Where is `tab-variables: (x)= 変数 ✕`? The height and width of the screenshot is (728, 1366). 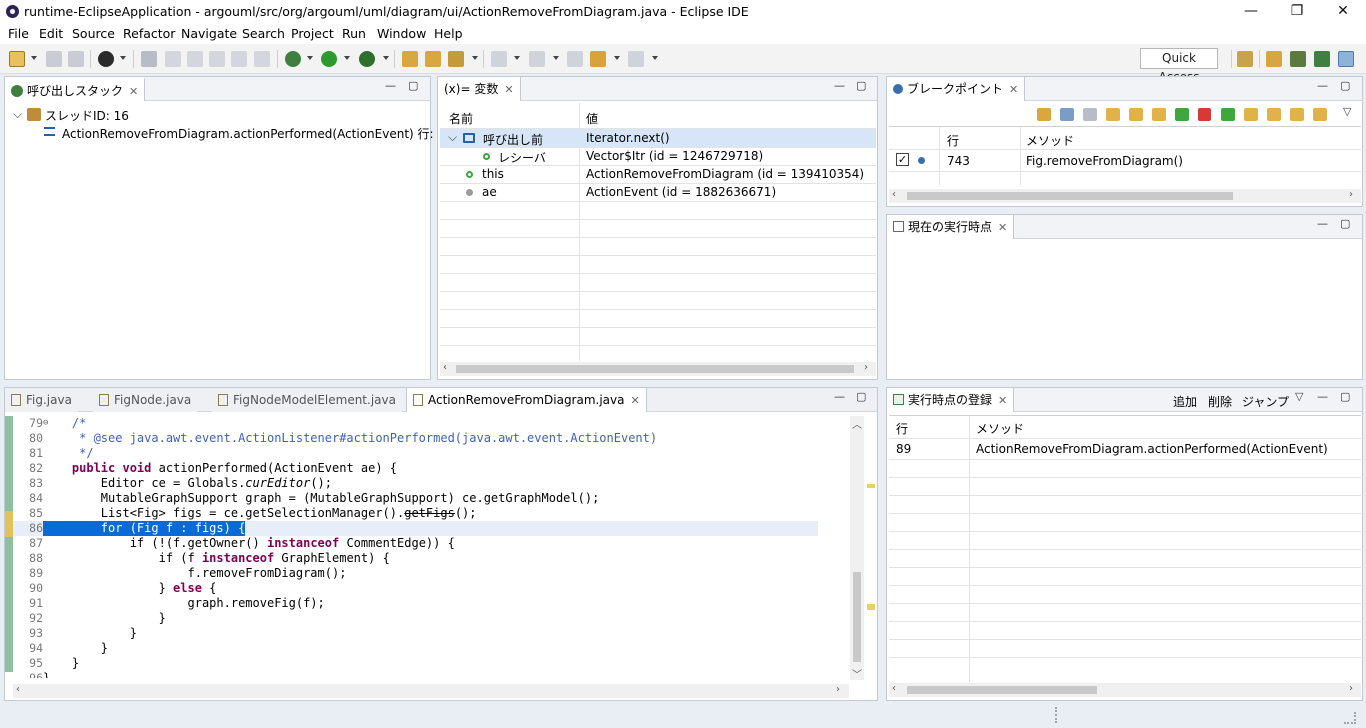
tab-variables: (x)= 変数 ✕ is located at coordinates (479, 89).